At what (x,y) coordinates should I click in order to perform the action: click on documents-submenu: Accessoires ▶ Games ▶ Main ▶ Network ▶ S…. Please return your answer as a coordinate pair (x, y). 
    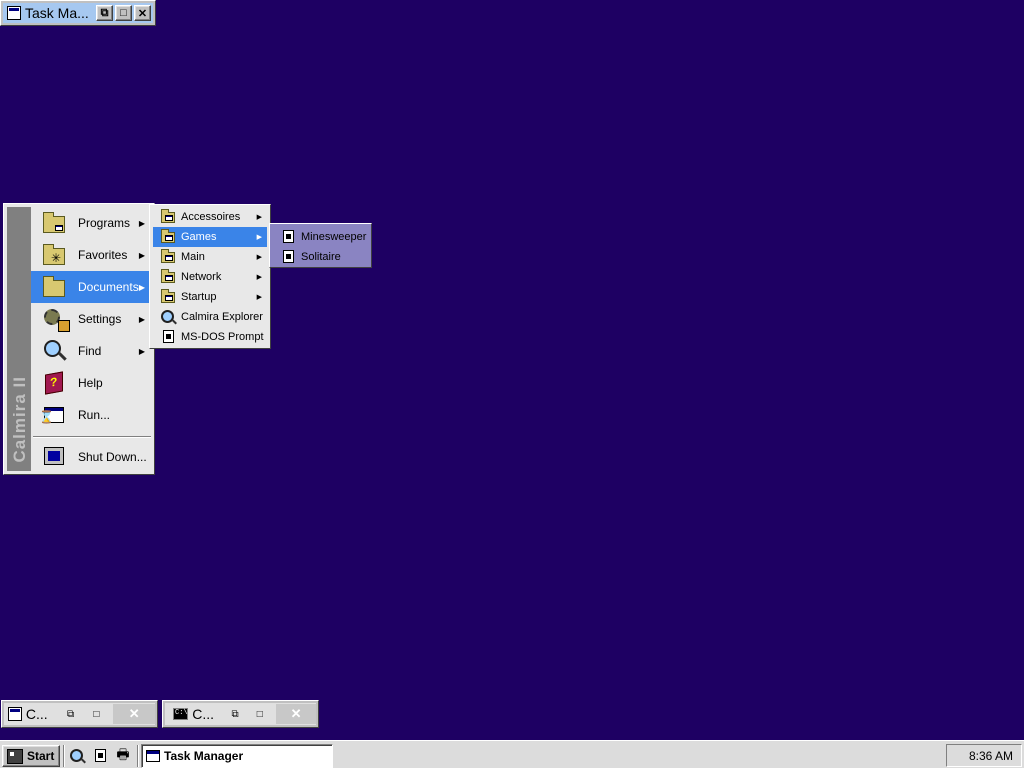
    Looking at the image, I should click on (210, 276).